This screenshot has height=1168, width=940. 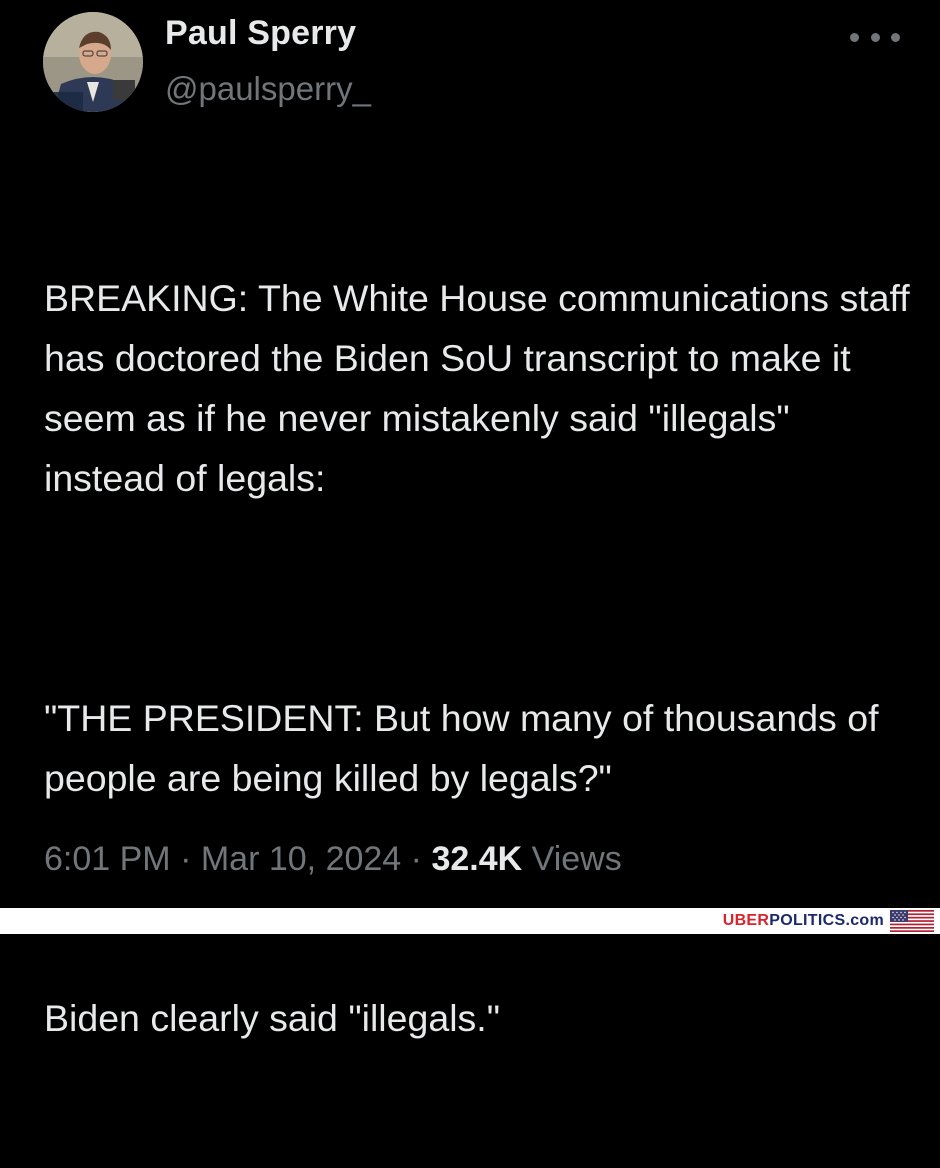 What do you see at coordinates (476, 859) in the screenshot?
I see `views-count: 32.4K` at bounding box center [476, 859].